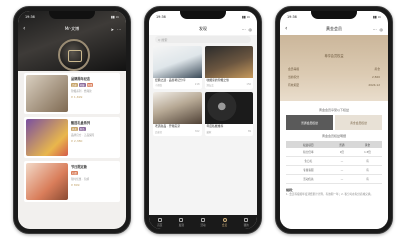 This screenshot has height=240, width=404. Describe the element at coordinates (80, 179) in the screenshot. I see `product-subtitle: 限时优惠 · 包邮` at that location.